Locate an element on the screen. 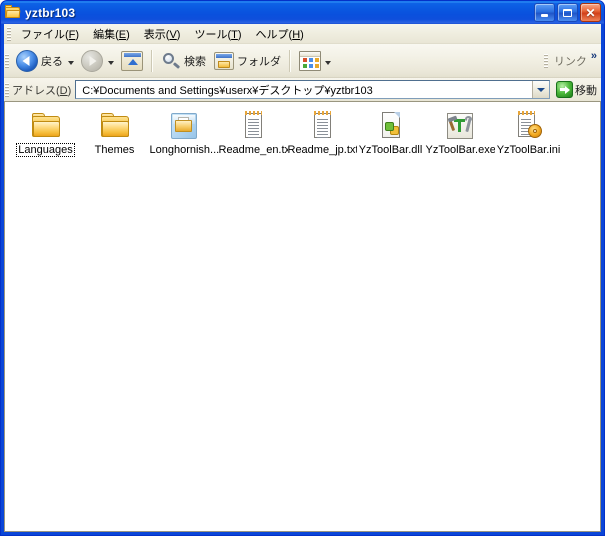  menu-bar: ファイル(F) 編集(E) 表示(V) ツール(T) ヘルプ(H) is located at coordinates (302, 34).